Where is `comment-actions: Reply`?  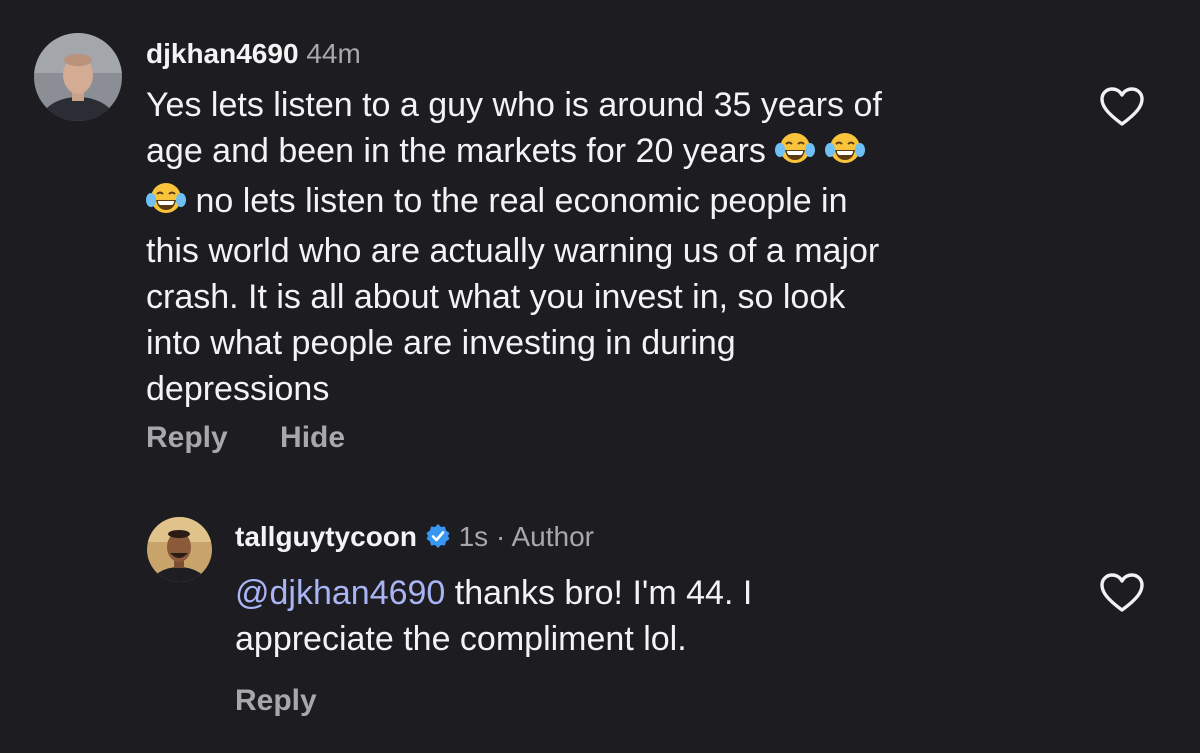 comment-actions: Reply is located at coordinates (276, 701).